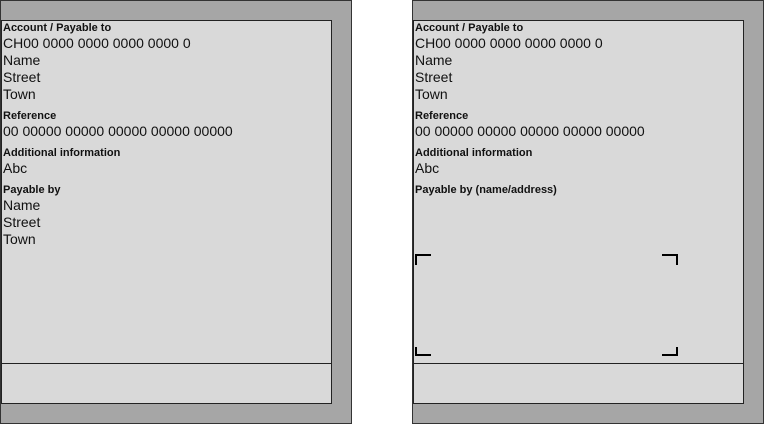  Describe the element at coordinates (19, 239) in the screenshot. I see `payer-town: Town` at that location.